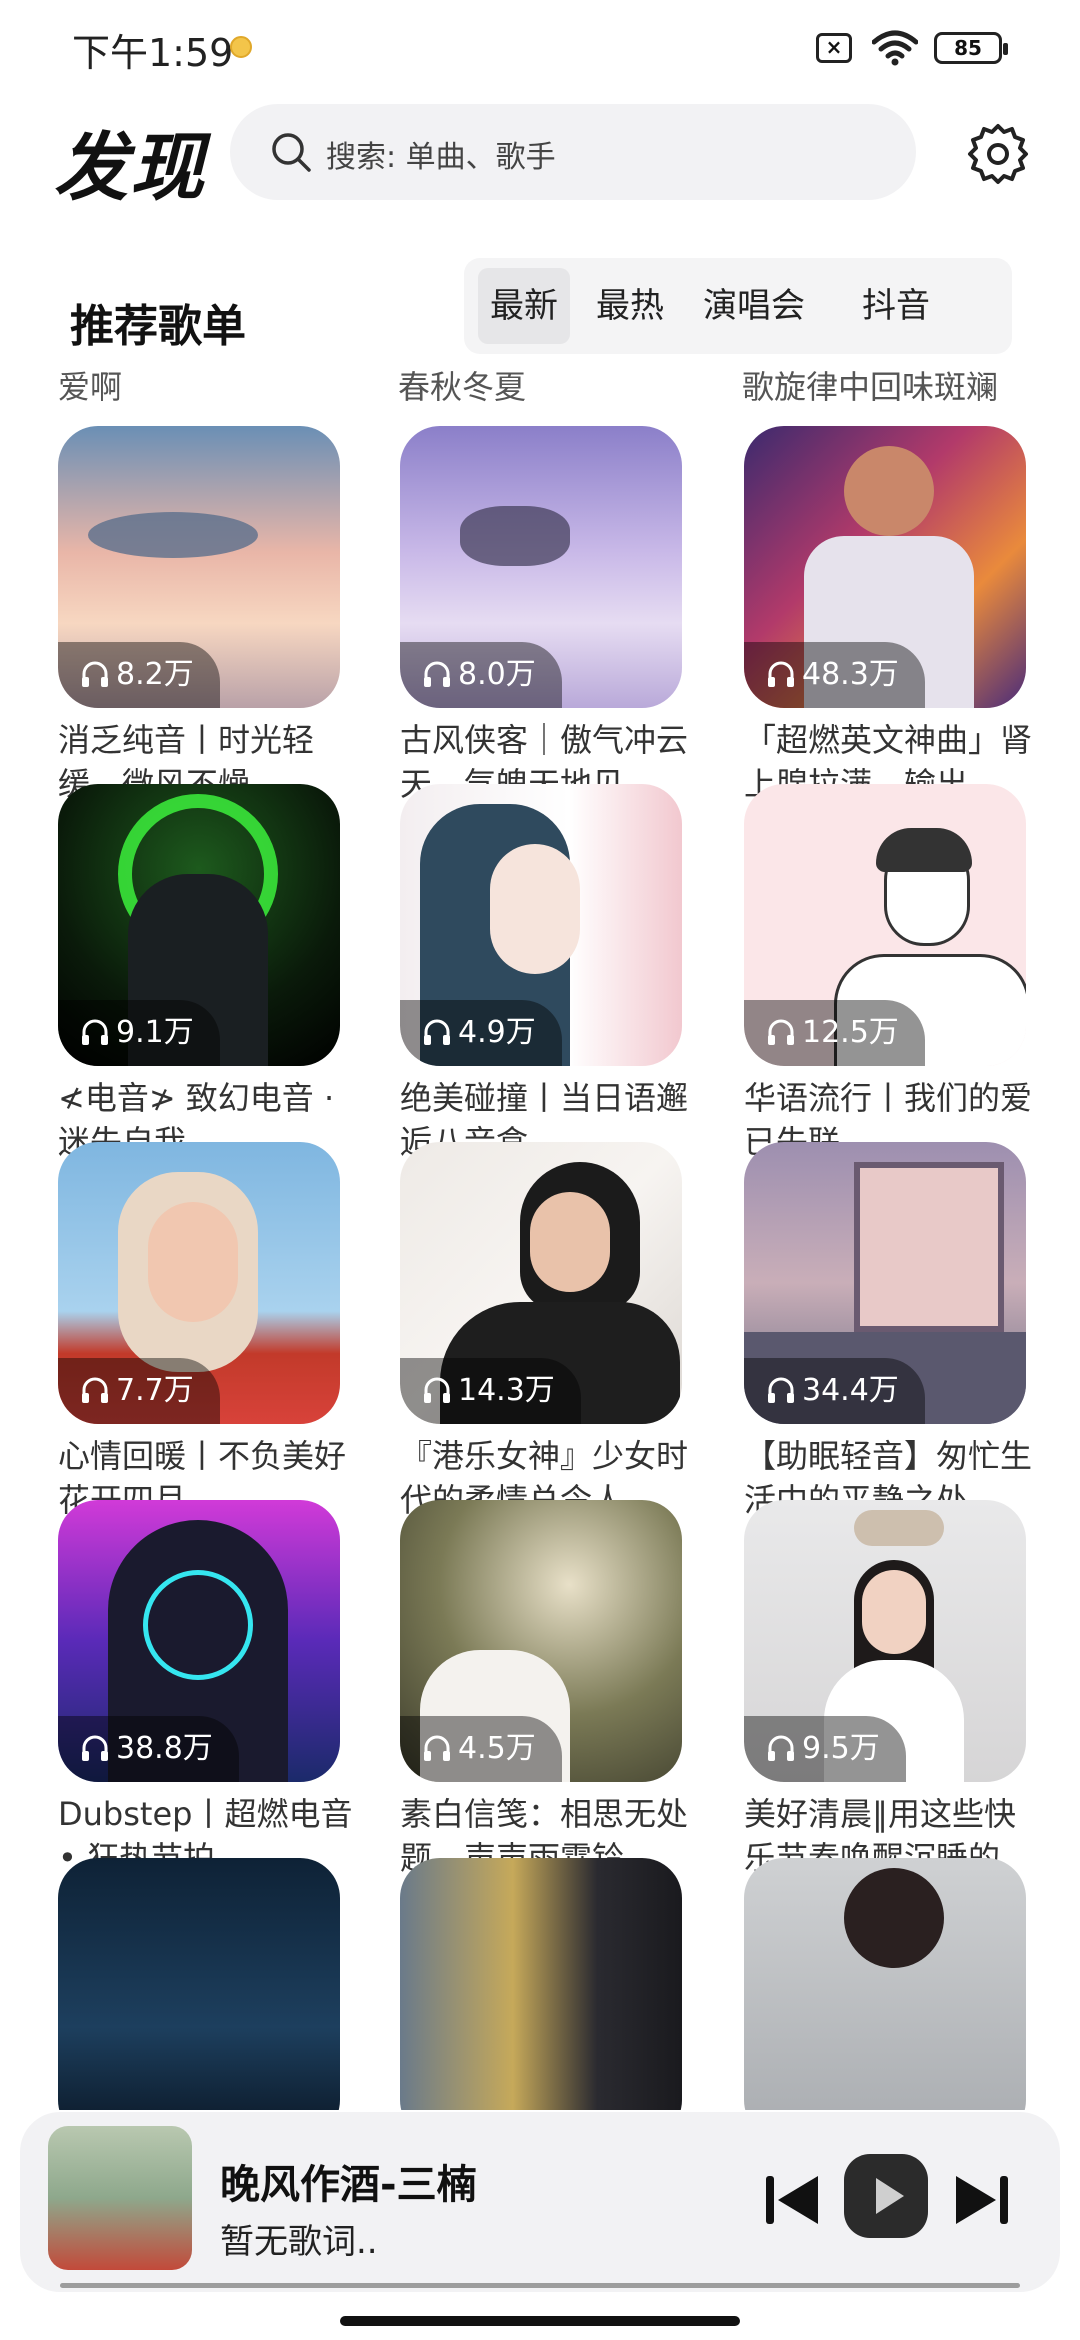  I want to click on home-indicator, so click(540, 2321).